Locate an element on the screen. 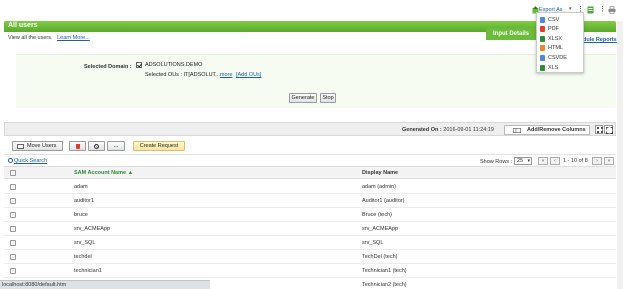 The image size is (624, 289). generated-on-value: 2016-09-01 11:24:19 is located at coordinates (468, 130).